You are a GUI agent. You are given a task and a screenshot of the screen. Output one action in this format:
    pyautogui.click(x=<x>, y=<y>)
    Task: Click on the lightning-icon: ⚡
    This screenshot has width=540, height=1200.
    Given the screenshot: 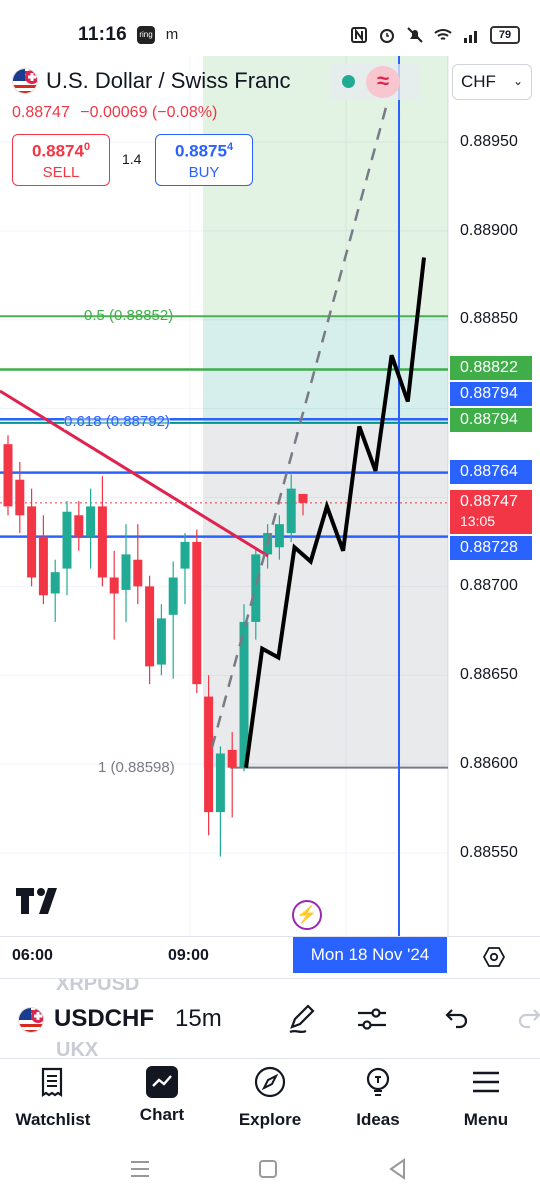 What is the action you would take?
    pyautogui.click(x=307, y=915)
    